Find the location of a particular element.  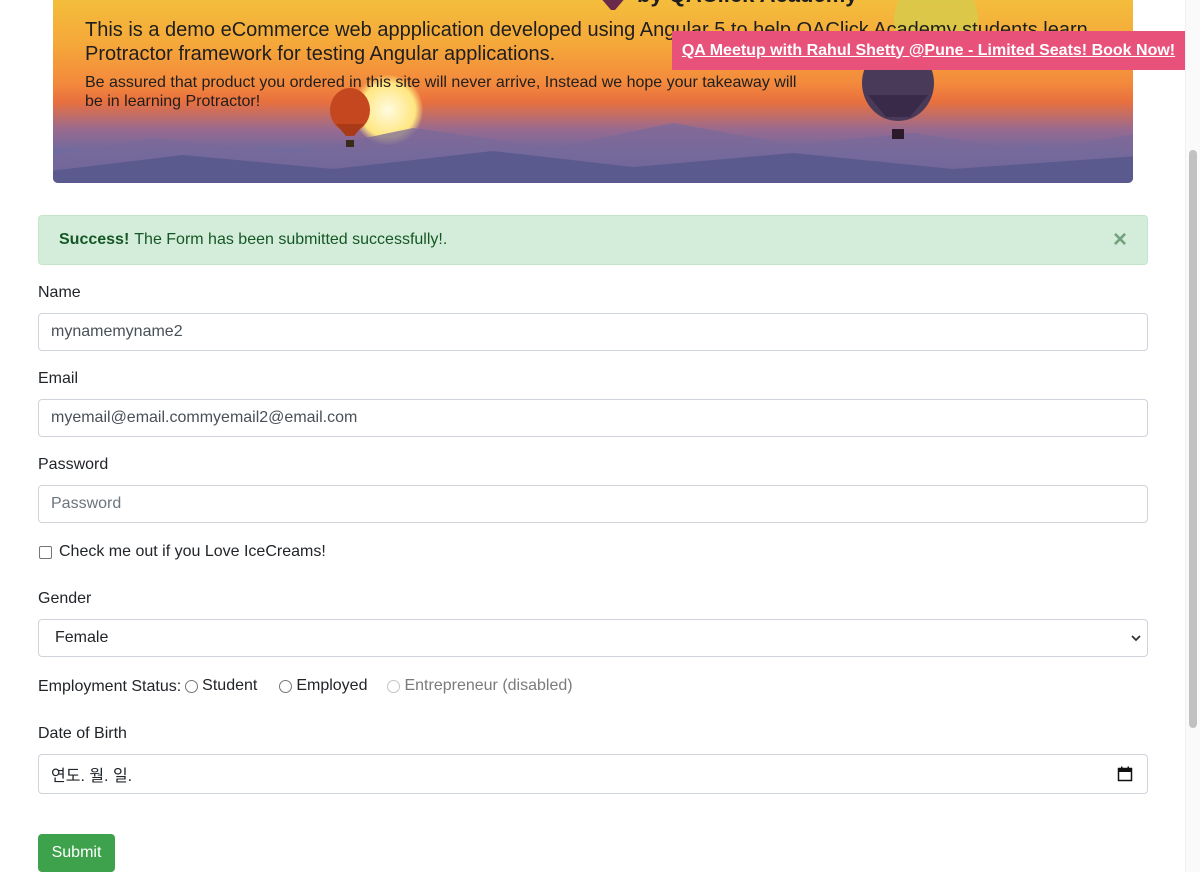

name-input is located at coordinates (593, 332).